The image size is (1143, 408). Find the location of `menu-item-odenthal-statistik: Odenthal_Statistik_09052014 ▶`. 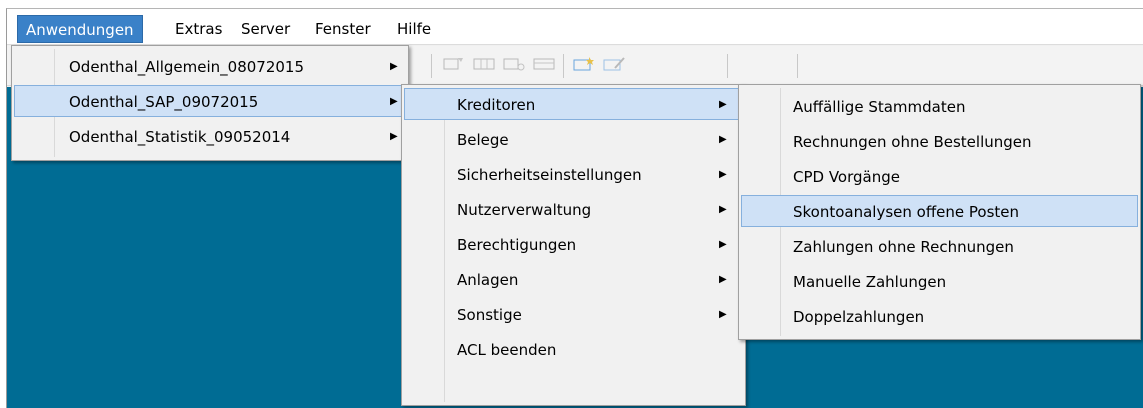

menu-item-odenthal-statistik: Odenthal_Statistik_09052014 ▶ is located at coordinates (210, 136).